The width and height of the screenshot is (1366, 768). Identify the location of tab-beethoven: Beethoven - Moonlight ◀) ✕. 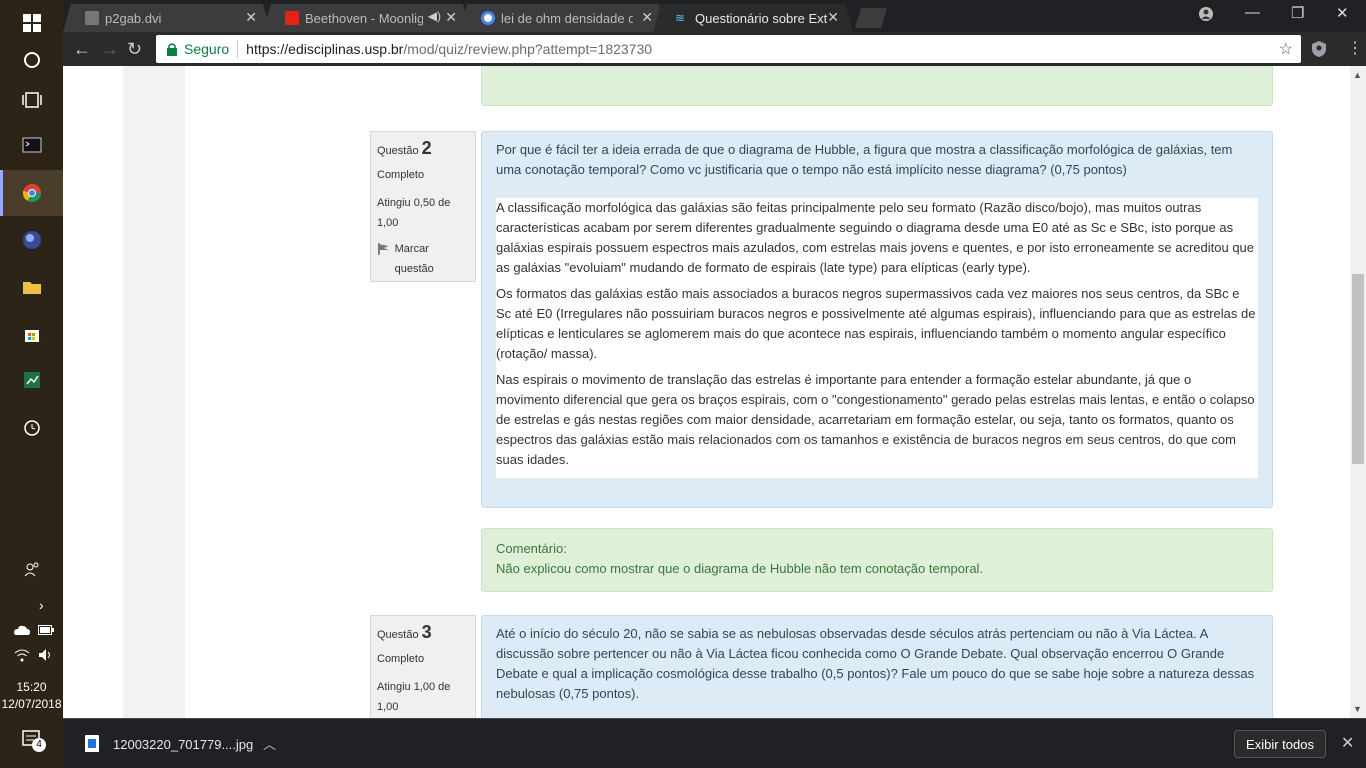
(367, 18).